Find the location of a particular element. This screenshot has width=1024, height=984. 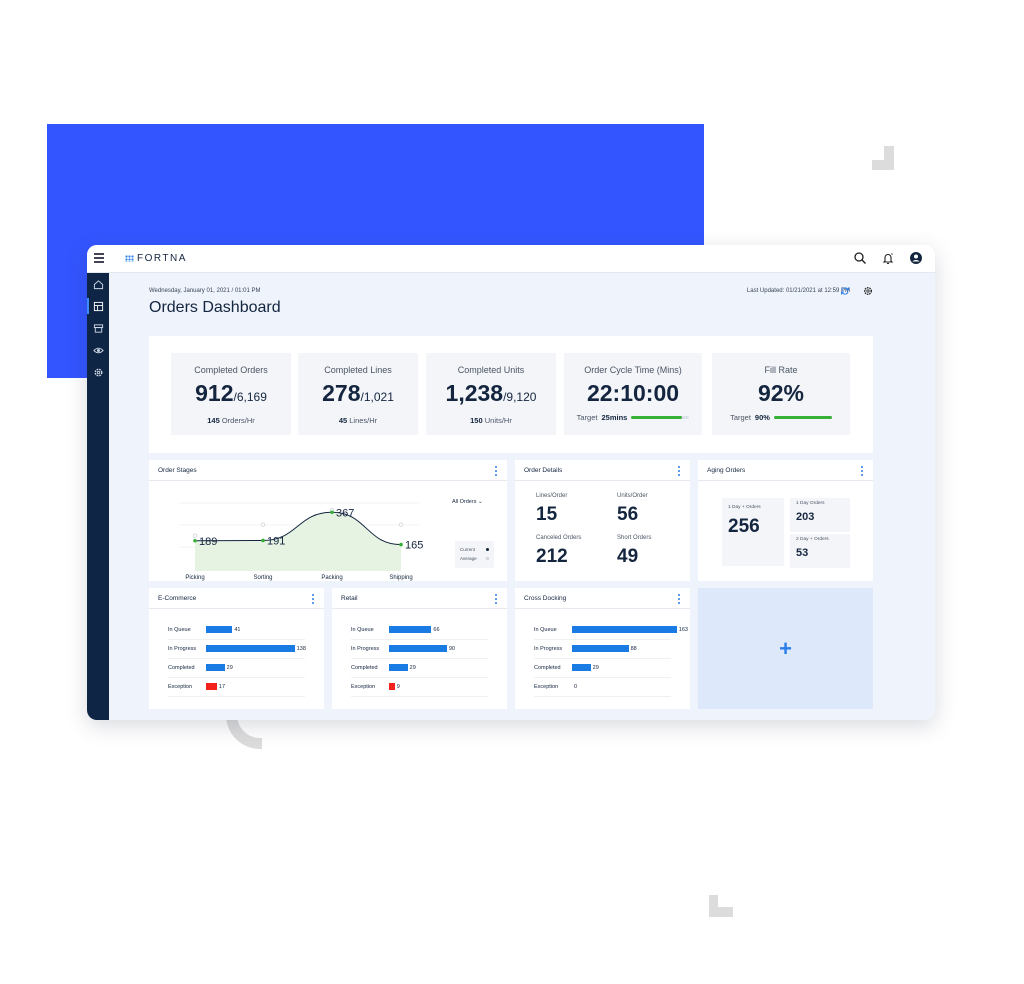

kpi-main-value: 1,238 is located at coordinates (474, 393).